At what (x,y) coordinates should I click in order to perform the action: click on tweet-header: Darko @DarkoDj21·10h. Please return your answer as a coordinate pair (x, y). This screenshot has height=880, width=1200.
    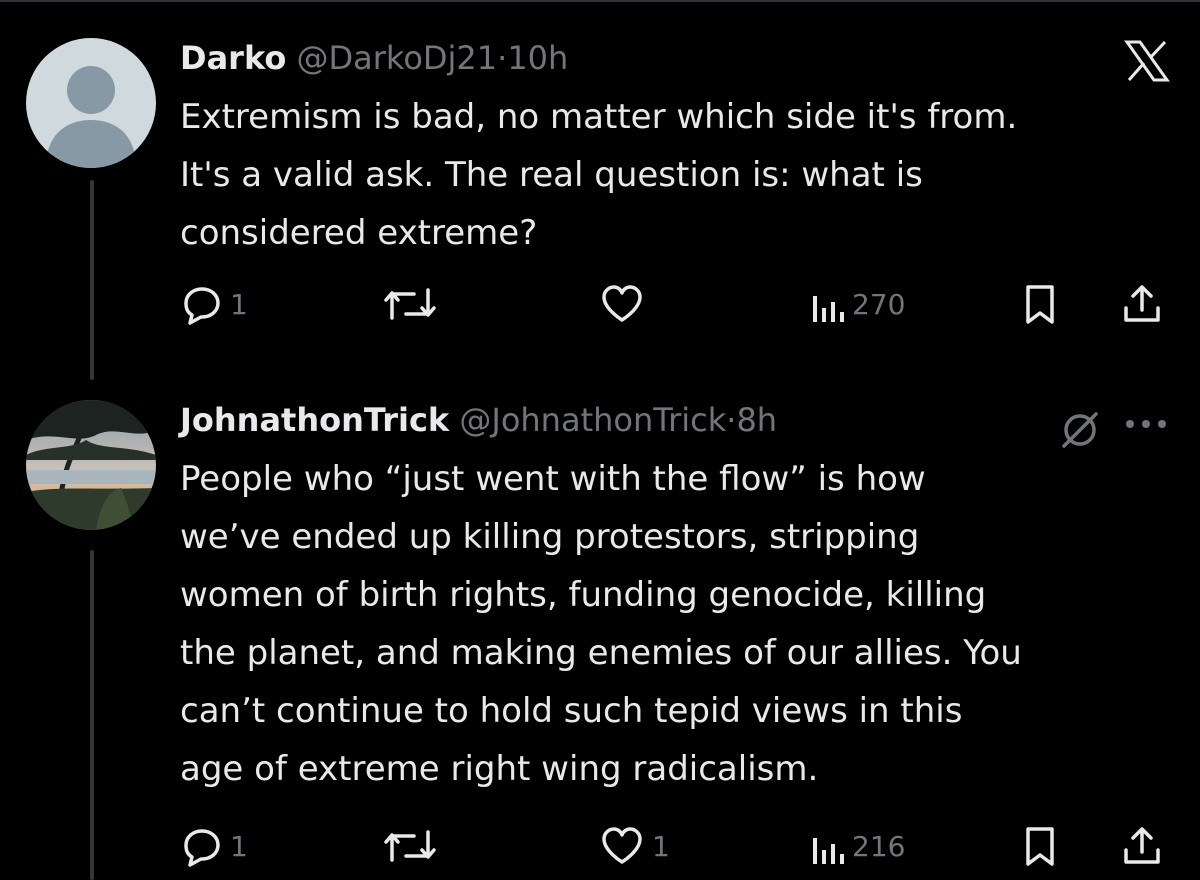
    Looking at the image, I should click on (675, 58).